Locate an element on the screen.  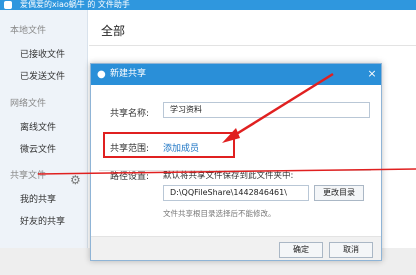
annotation-arrow-head is located at coordinates (231, 135).